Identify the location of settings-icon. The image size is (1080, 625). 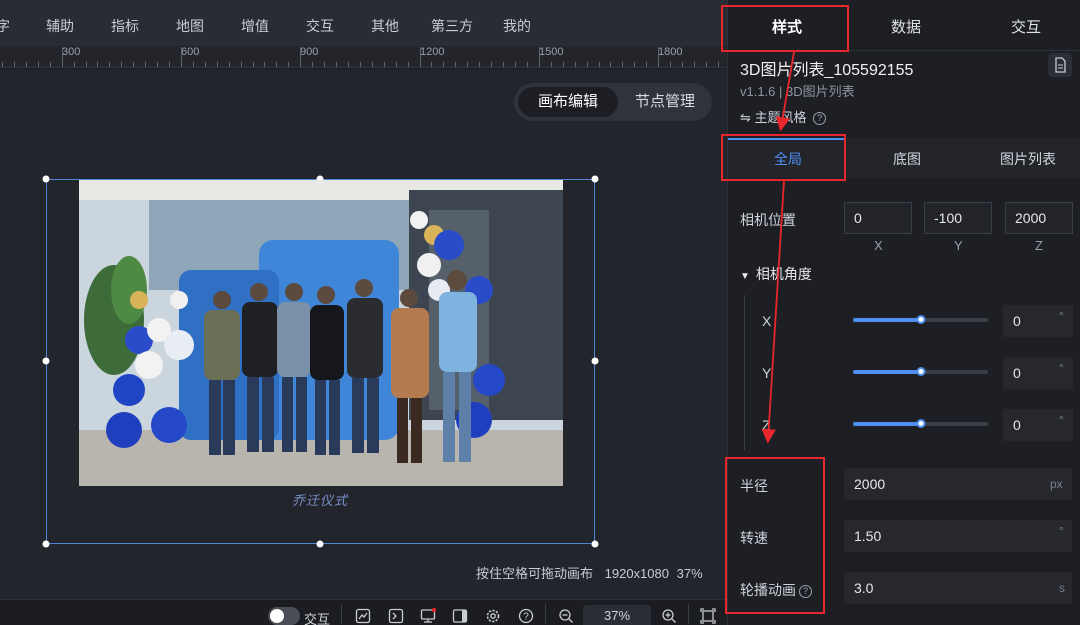
(493, 616).